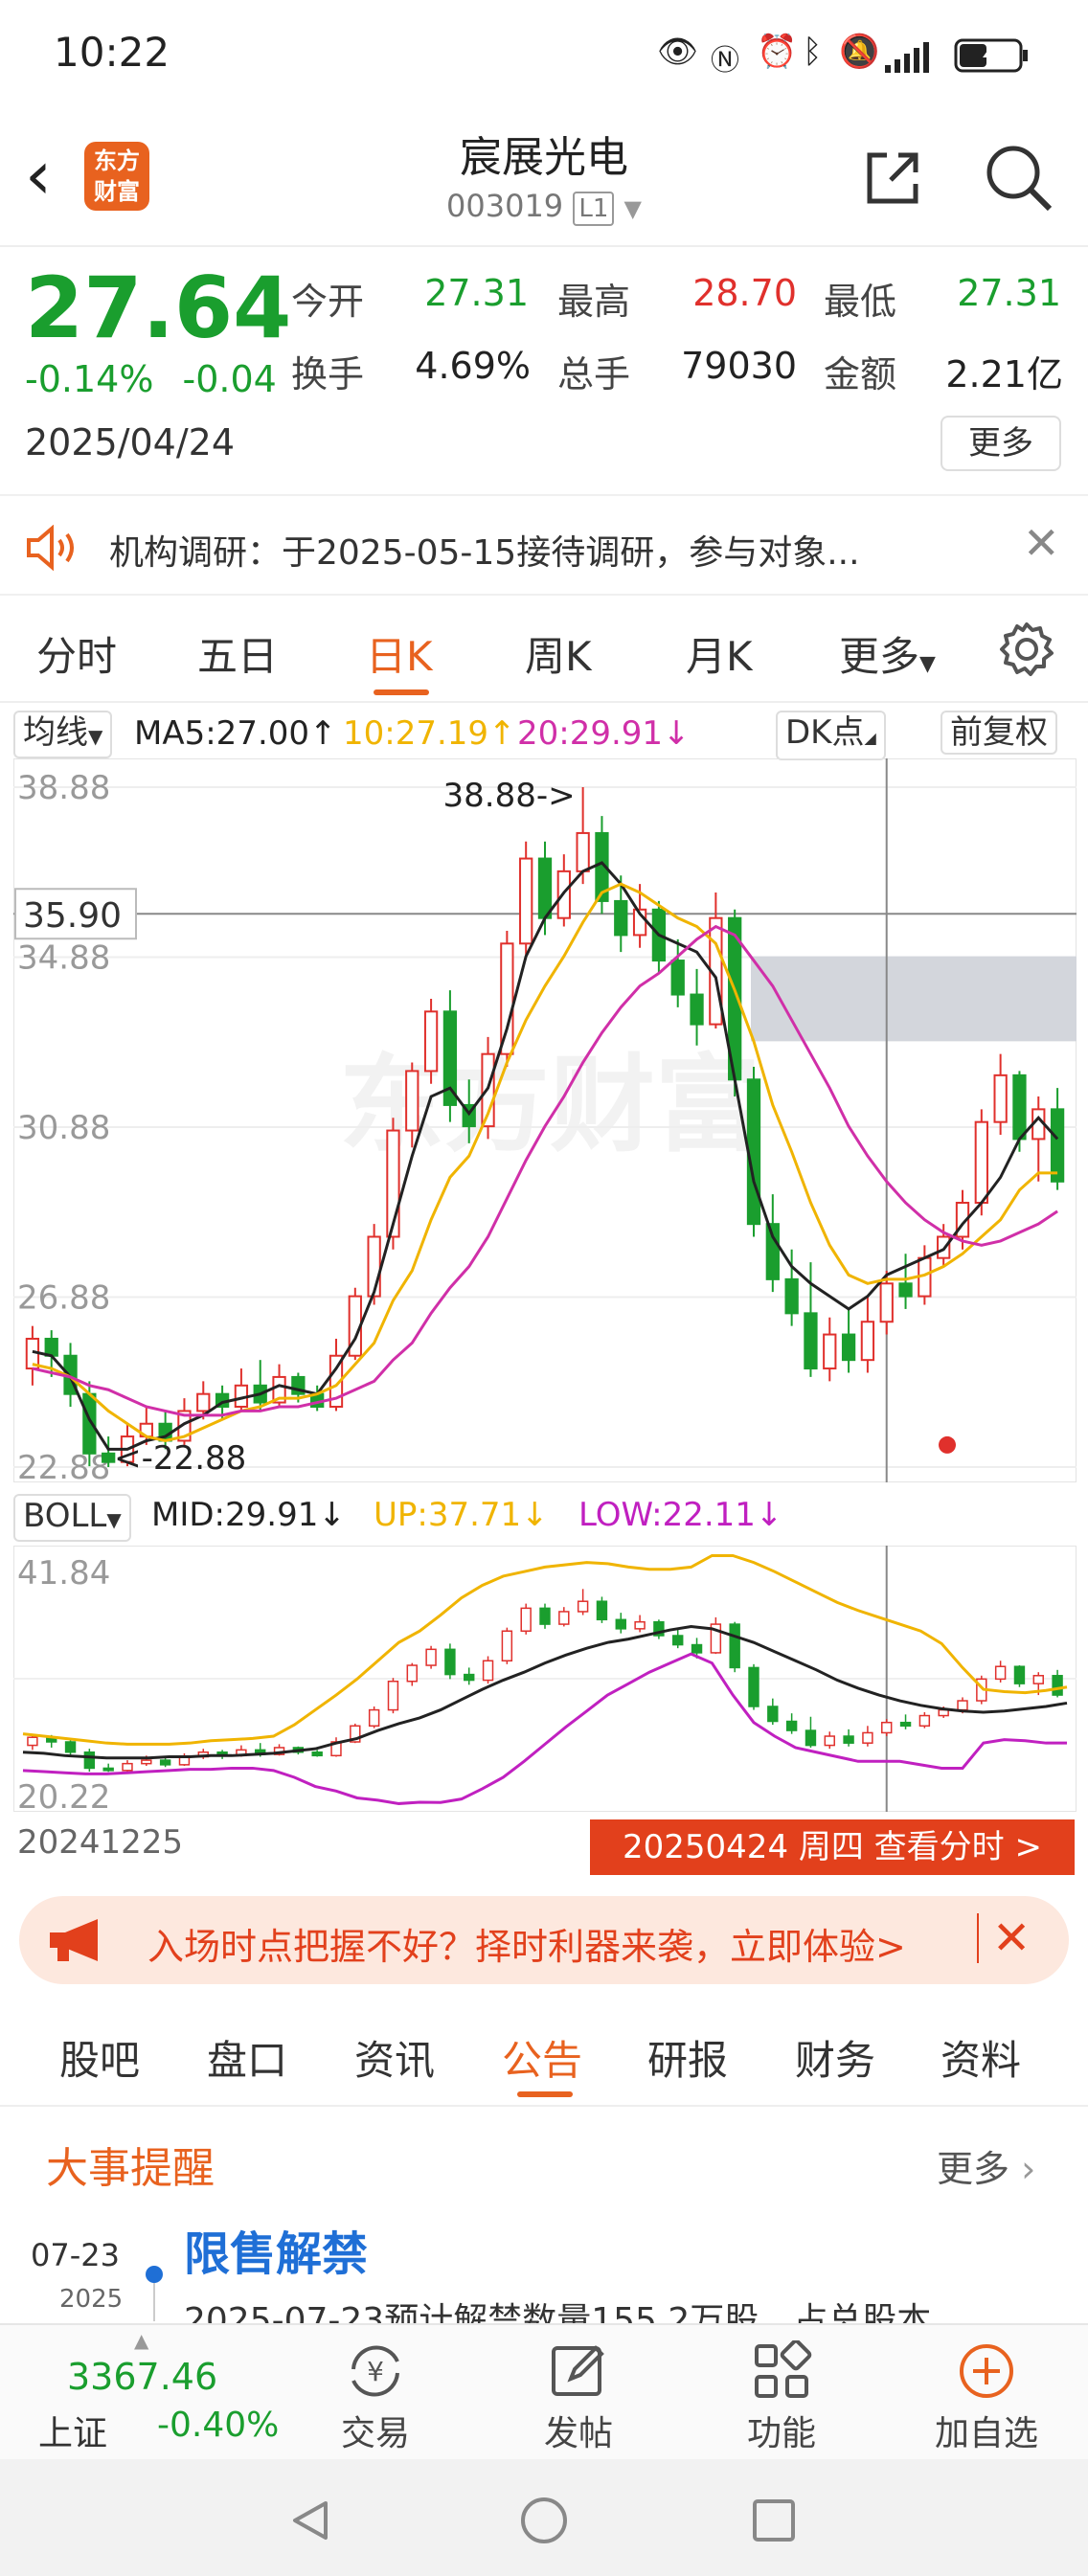  What do you see at coordinates (544, 545) in the screenshot?
I see `notice-bar: 机构调研：于2025-05-15接待调研，参与对象... ✕` at bounding box center [544, 545].